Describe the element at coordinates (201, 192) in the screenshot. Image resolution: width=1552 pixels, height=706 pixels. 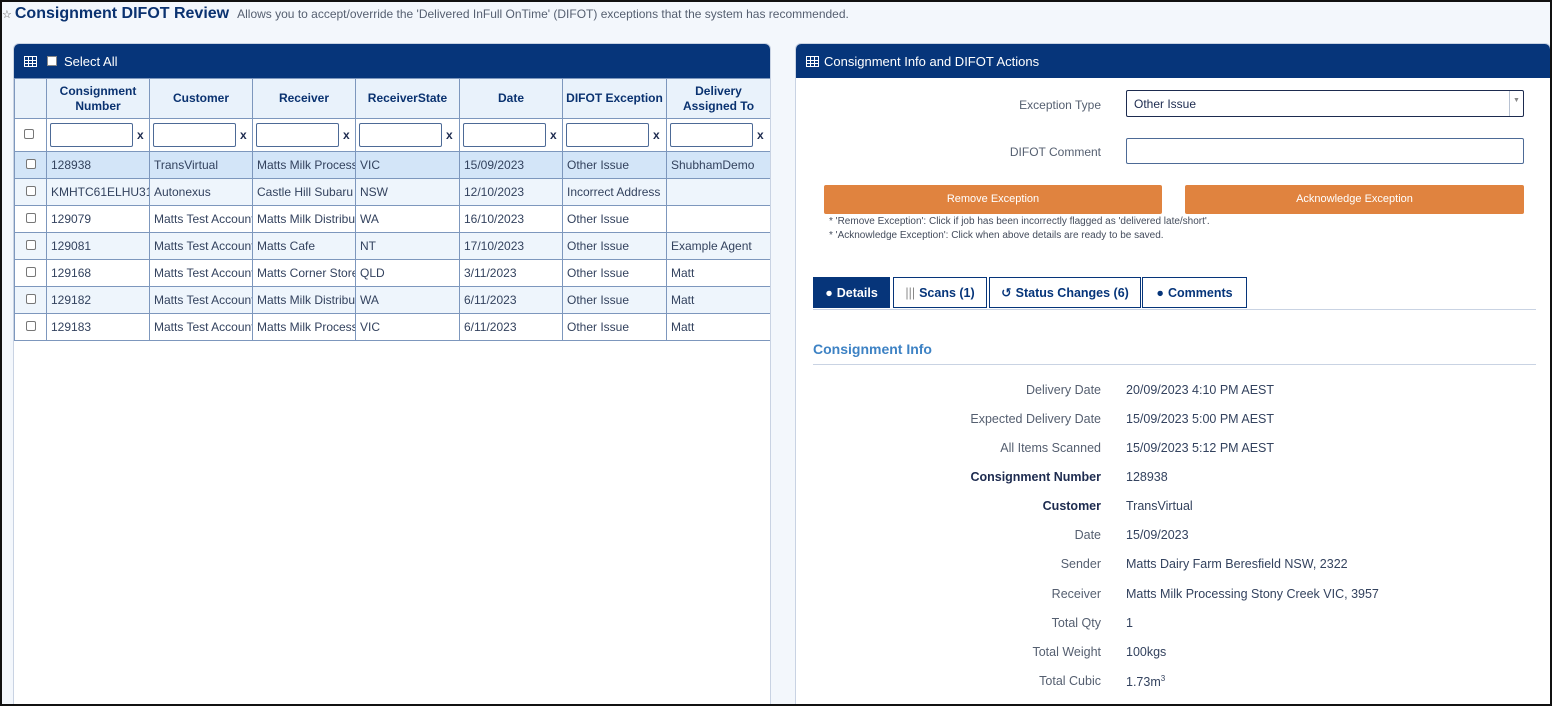
I see `table-cell: Autonexus` at that location.